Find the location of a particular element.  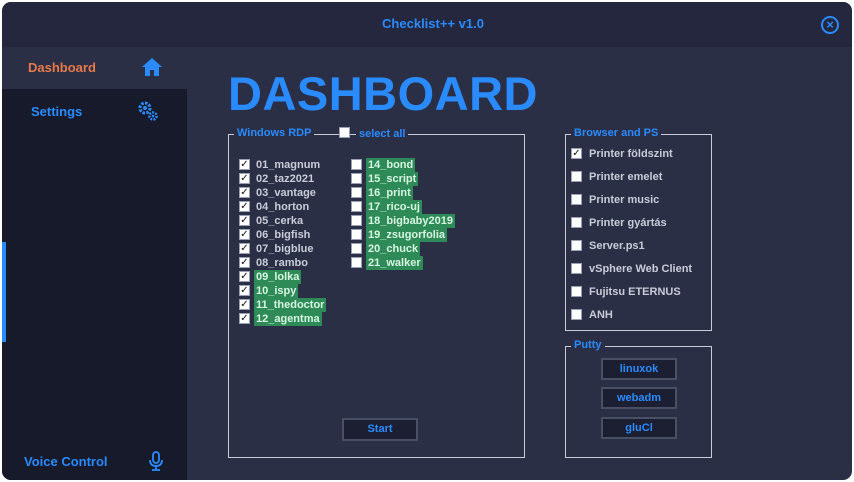

checkbox-label: 07_bigblue is located at coordinates (284, 249).